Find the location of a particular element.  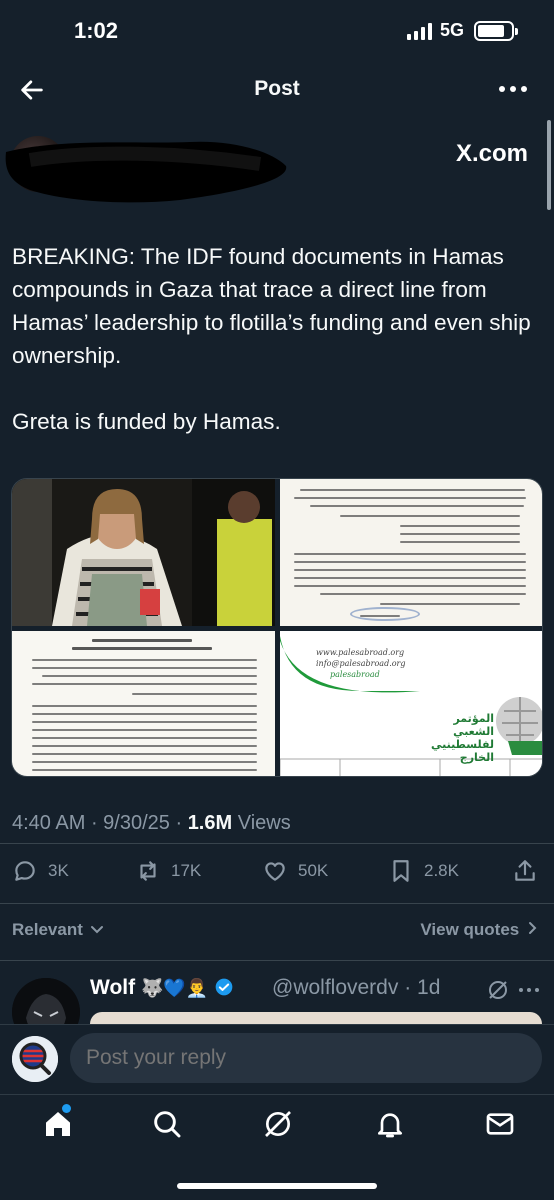

view-quotes-link: View quotes is located at coordinates (479, 930).